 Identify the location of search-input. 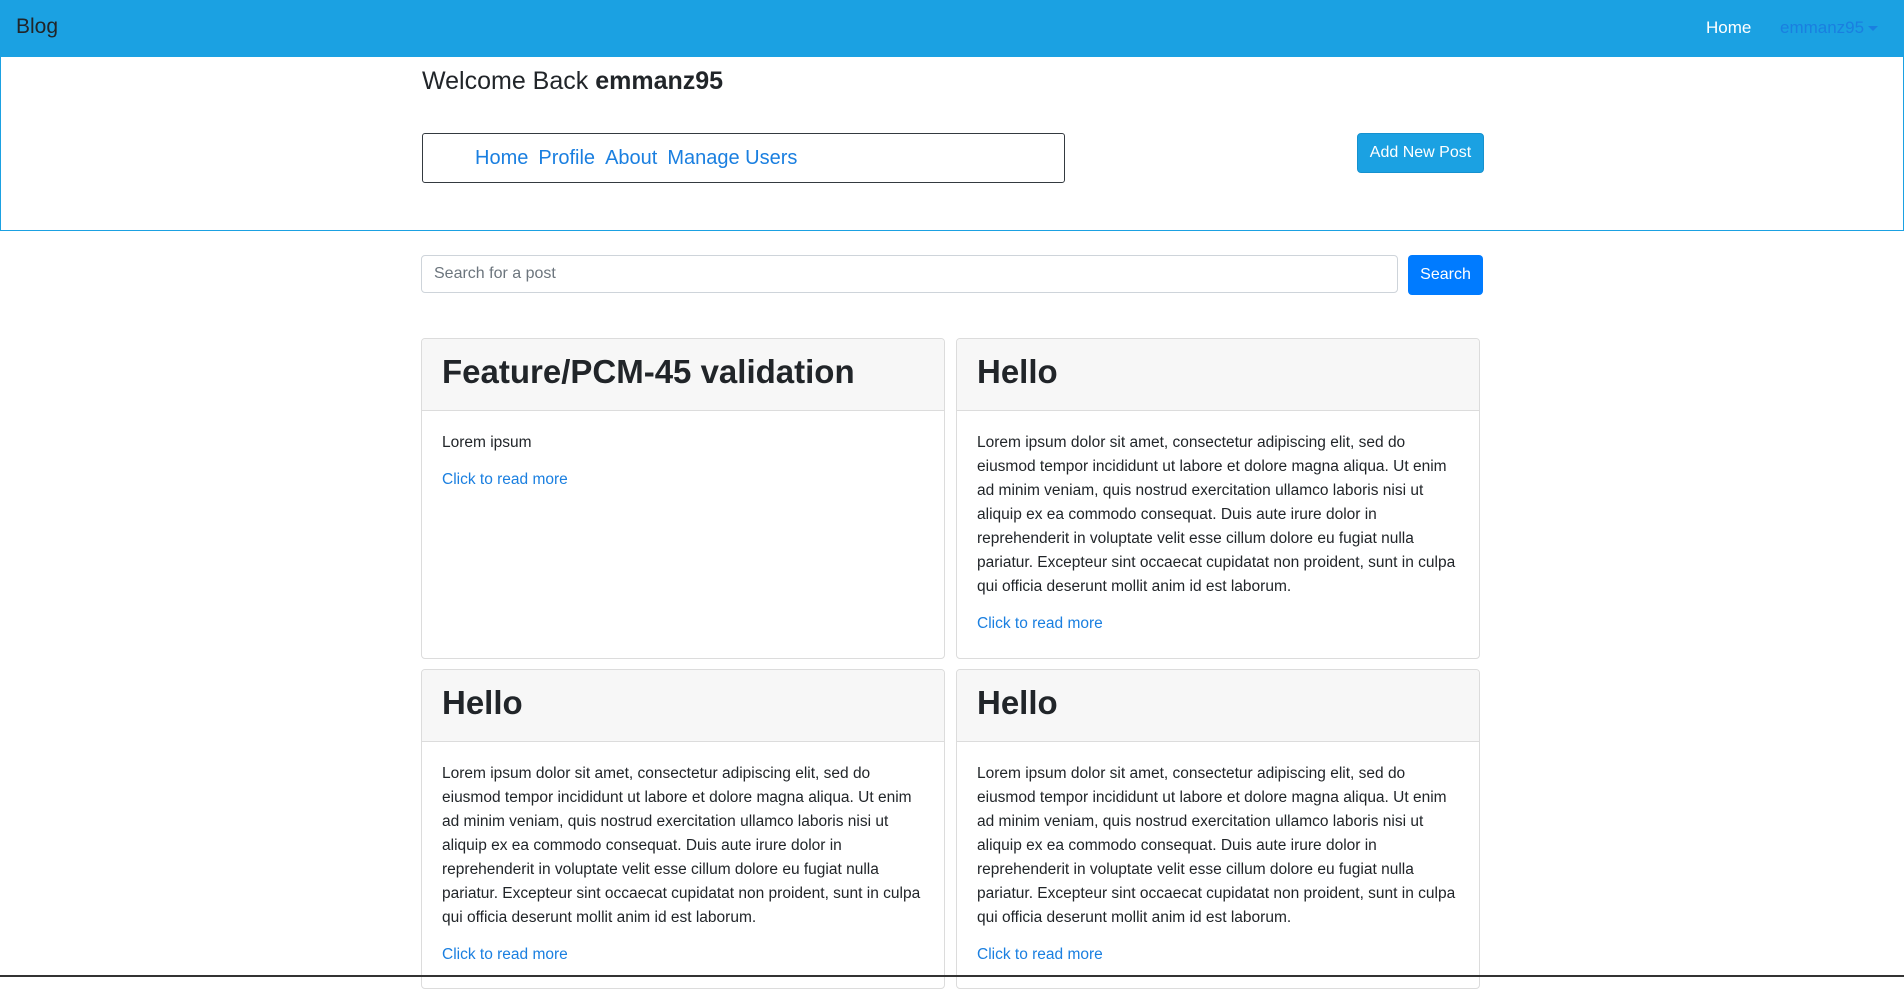
(909, 274).